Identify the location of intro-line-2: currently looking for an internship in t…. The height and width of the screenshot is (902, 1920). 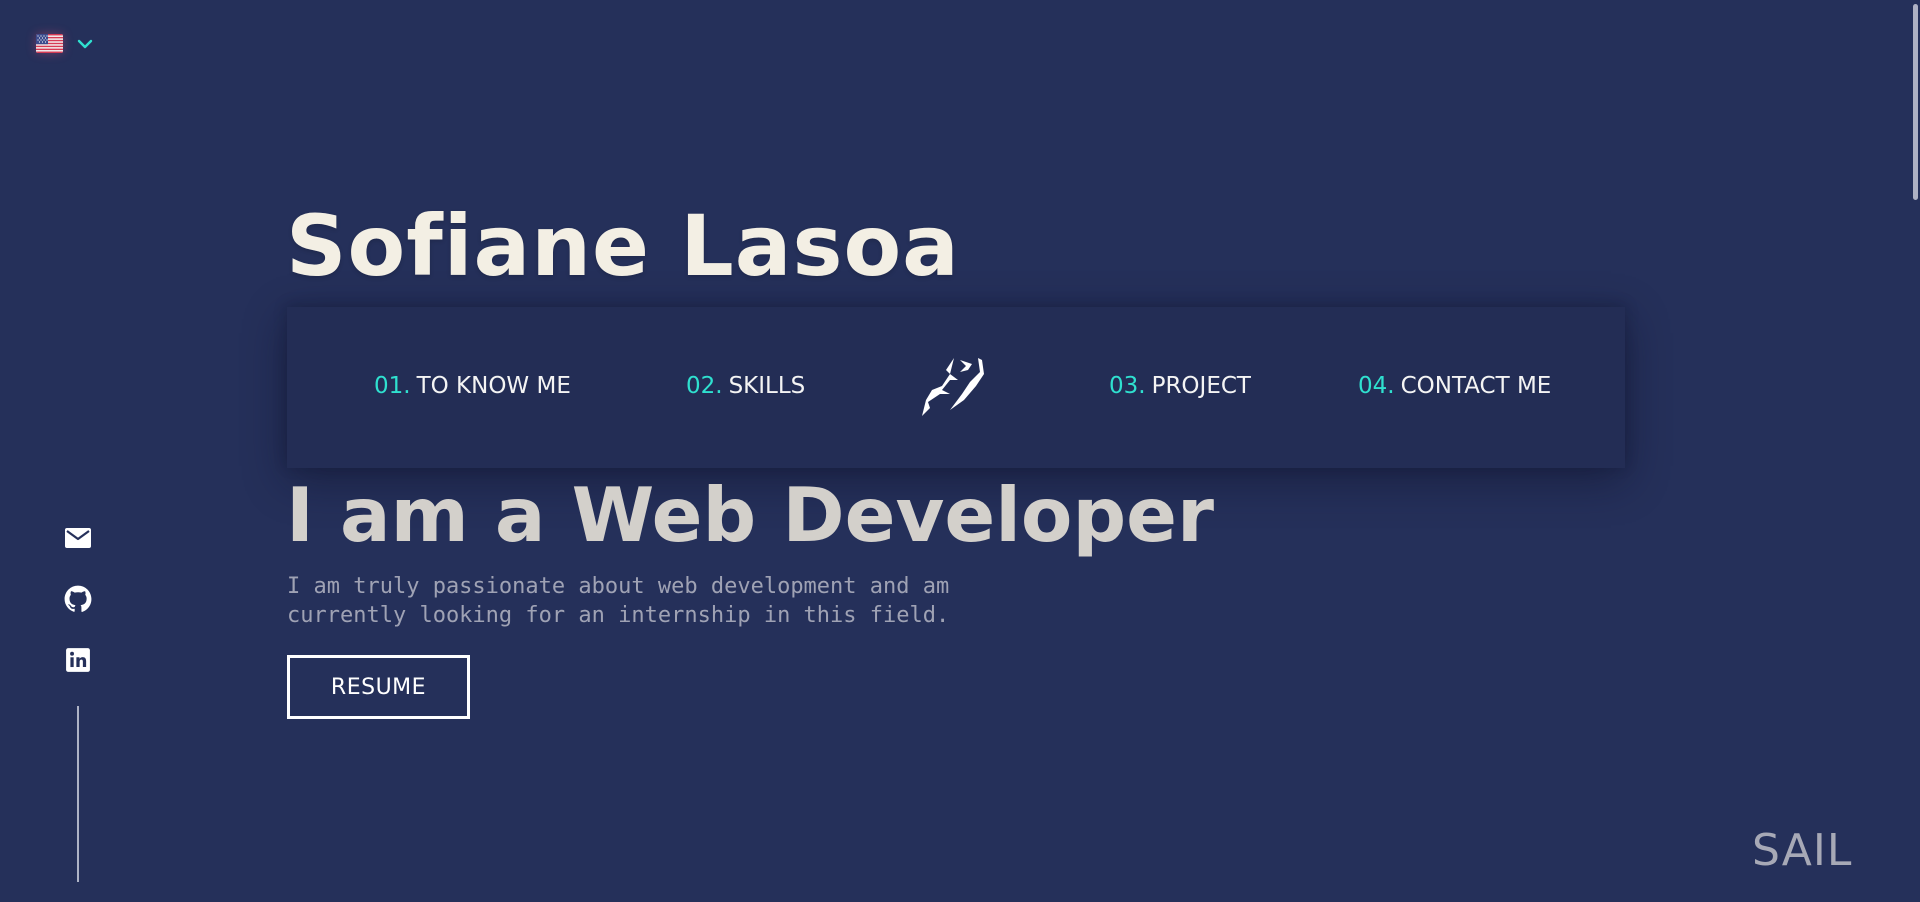
(618, 615).